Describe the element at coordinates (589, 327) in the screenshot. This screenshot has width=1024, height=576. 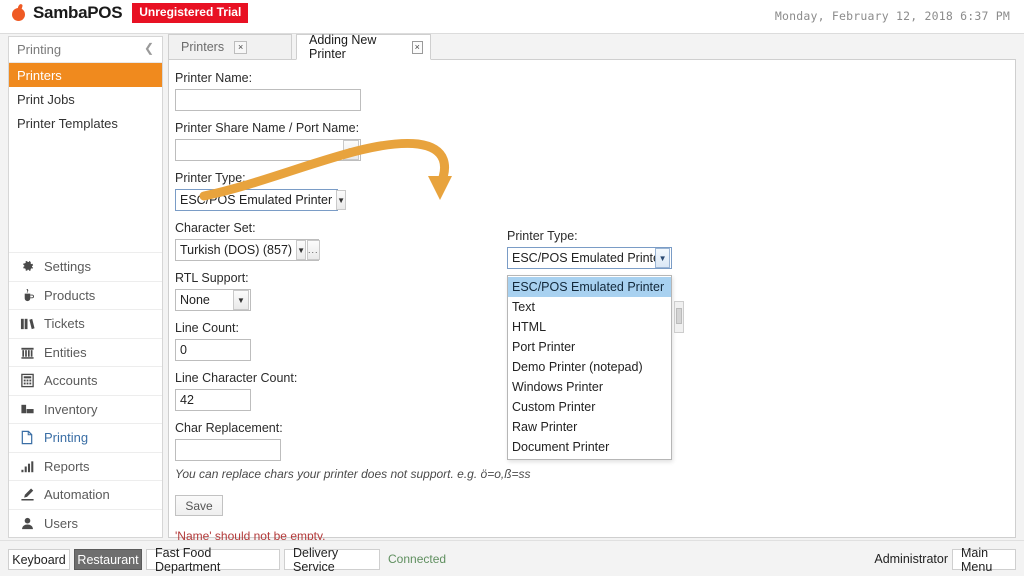
I see `list-item: HTML` at that location.